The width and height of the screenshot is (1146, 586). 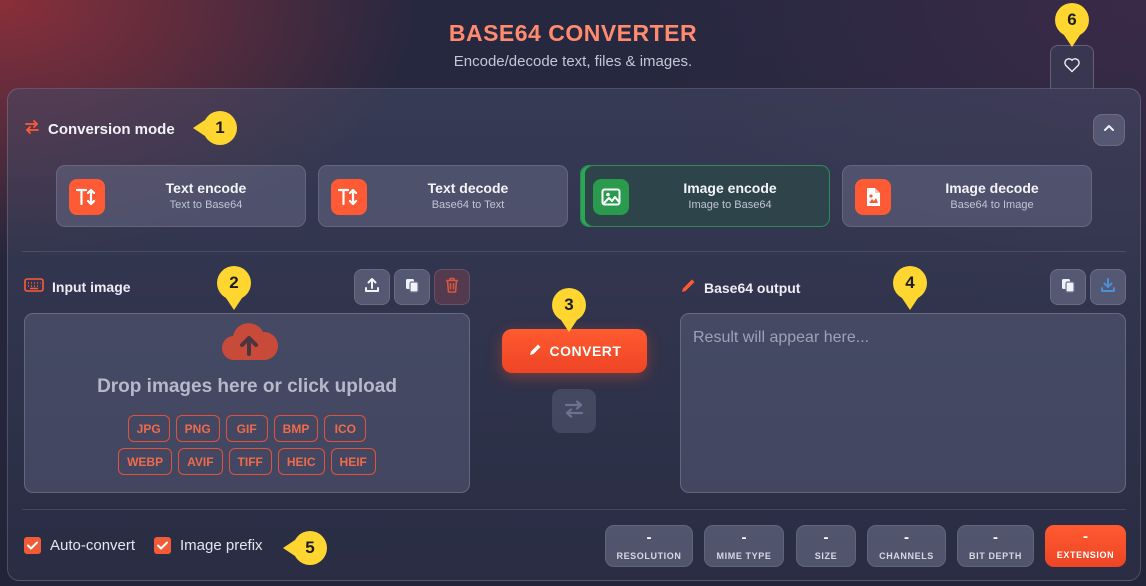 I want to click on stat-label: RESOLUTION, so click(x=649, y=556).